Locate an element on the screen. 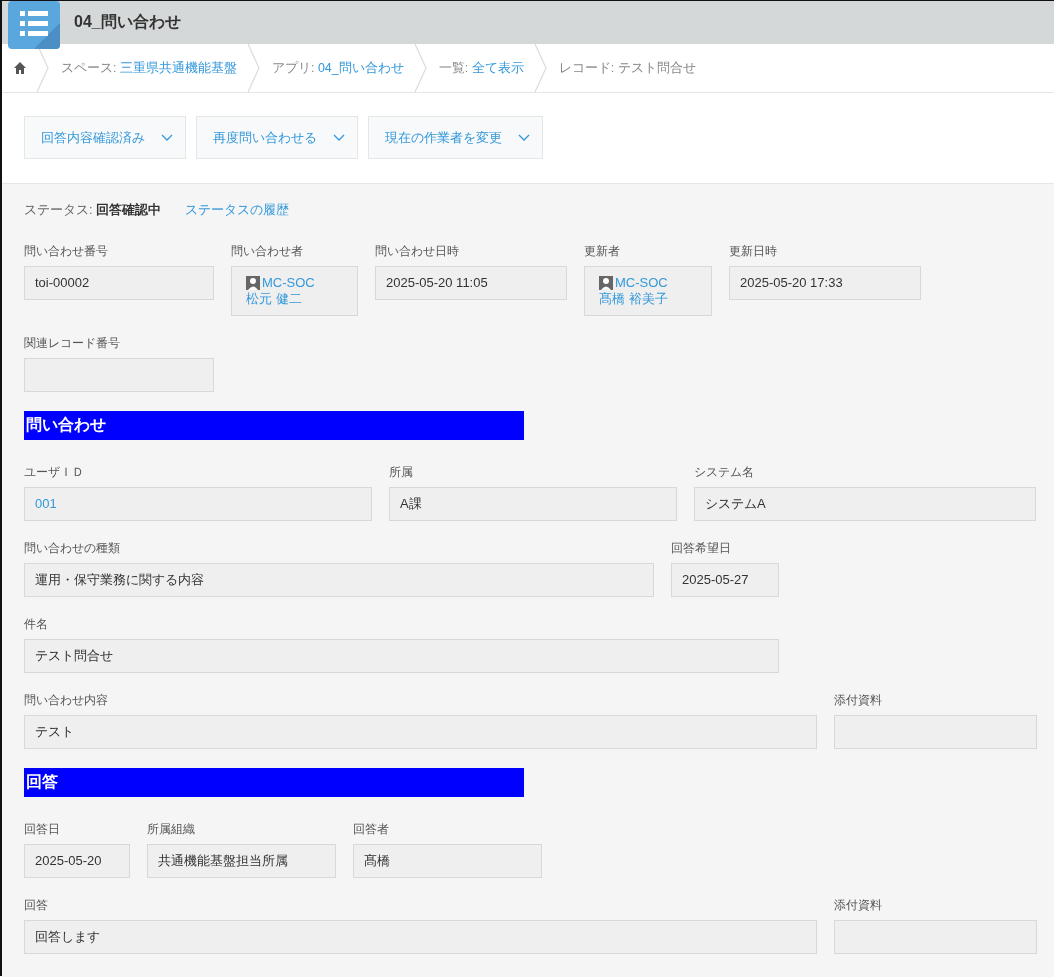 The image size is (1054, 977). field-value: 001 is located at coordinates (198, 504).